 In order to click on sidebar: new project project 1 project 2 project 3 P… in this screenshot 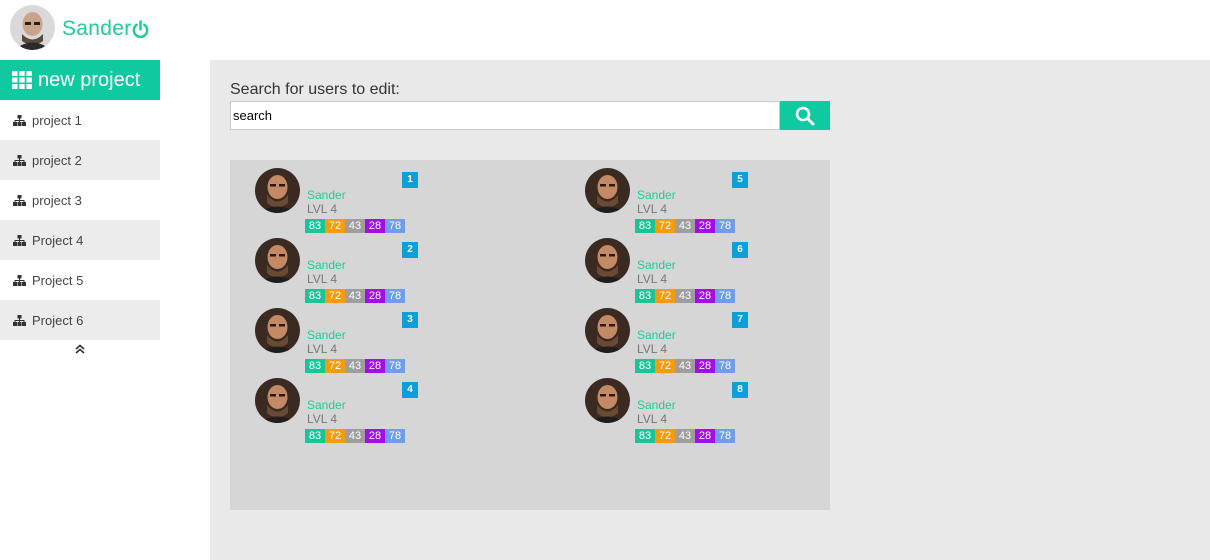, I will do `click(80, 207)`.